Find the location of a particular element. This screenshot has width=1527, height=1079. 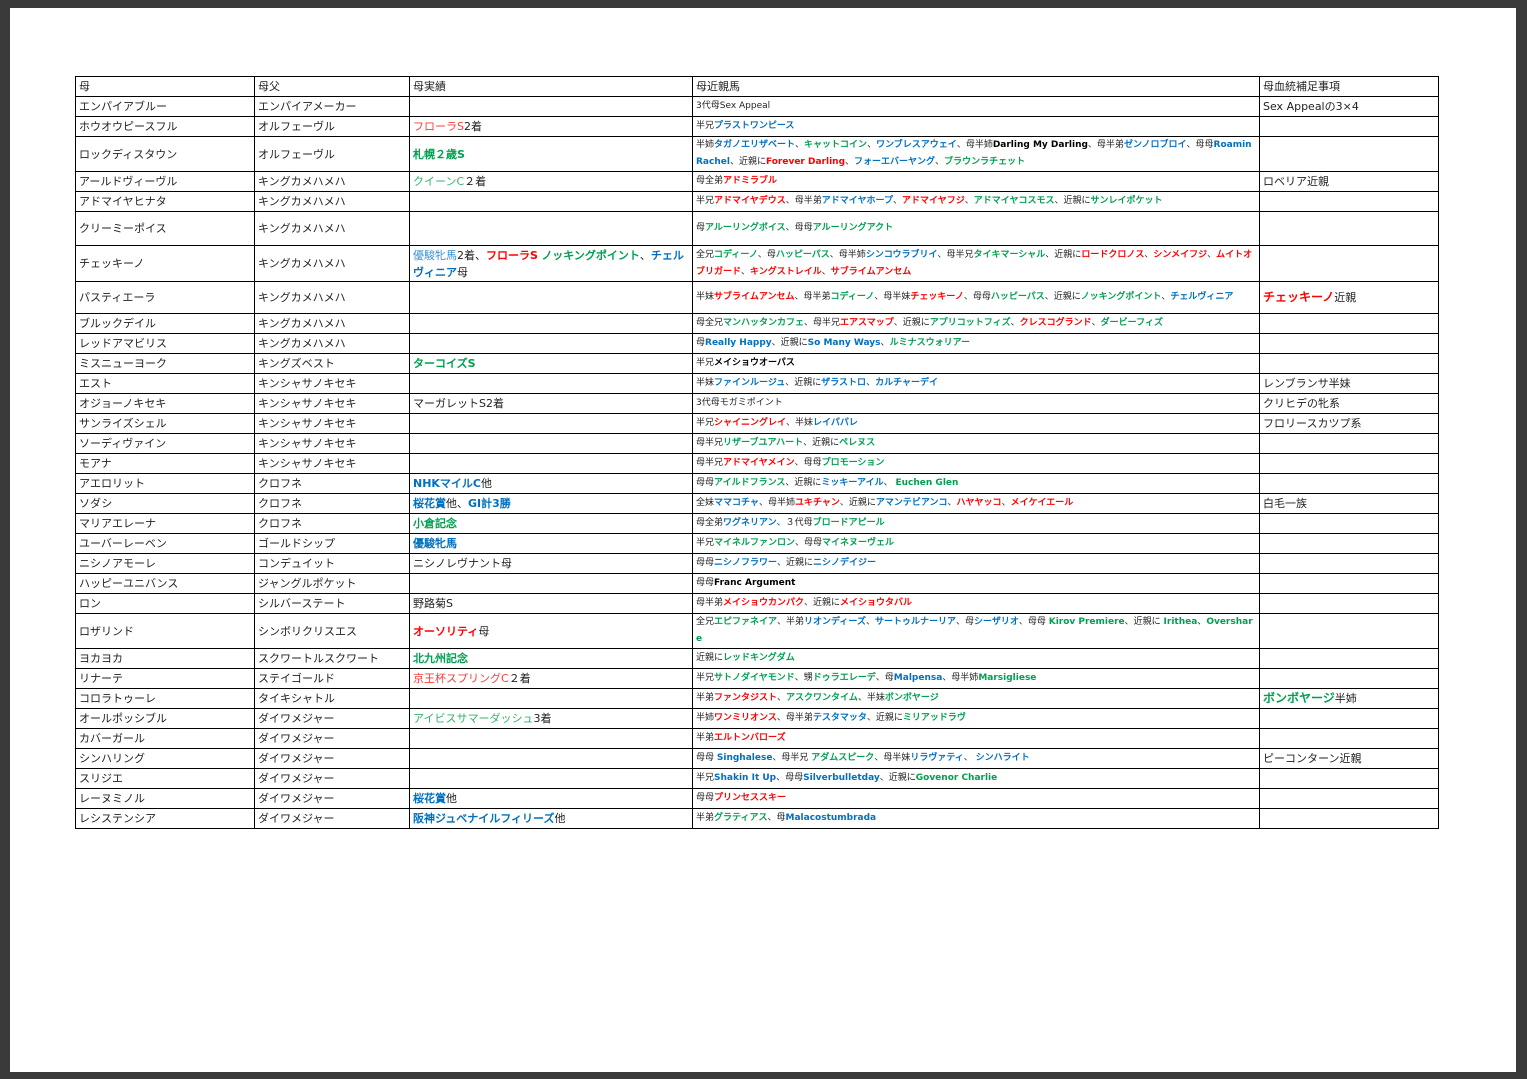

cell-dam-sire: スクワートルスクワート is located at coordinates (332, 658).